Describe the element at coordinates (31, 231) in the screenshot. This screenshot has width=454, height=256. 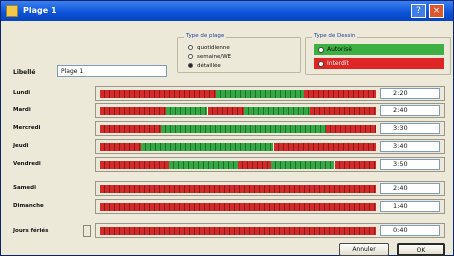
I see `day-label: Jours fériés` at that location.